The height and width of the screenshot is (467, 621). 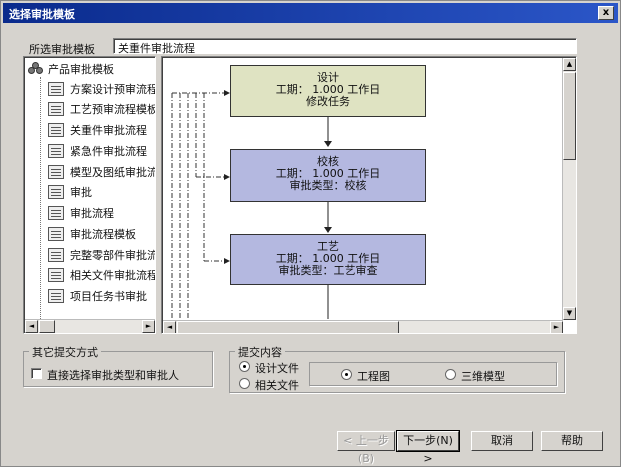 What do you see at coordinates (244, 366) in the screenshot?
I see `design-file-radio` at bounding box center [244, 366].